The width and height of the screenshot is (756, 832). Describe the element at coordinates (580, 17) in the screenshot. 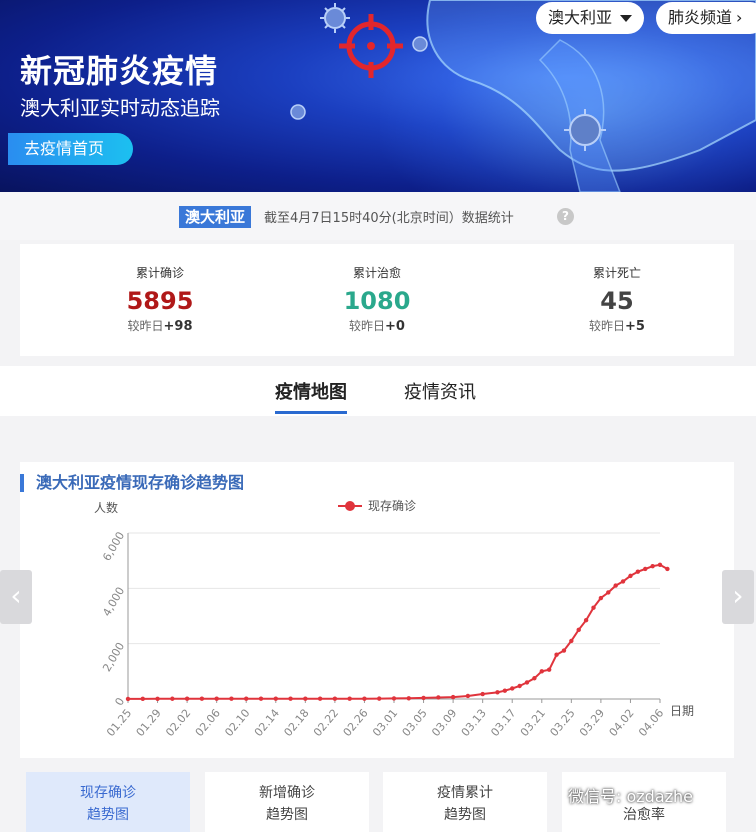

I see `region-select-label: 澳大利亚` at that location.